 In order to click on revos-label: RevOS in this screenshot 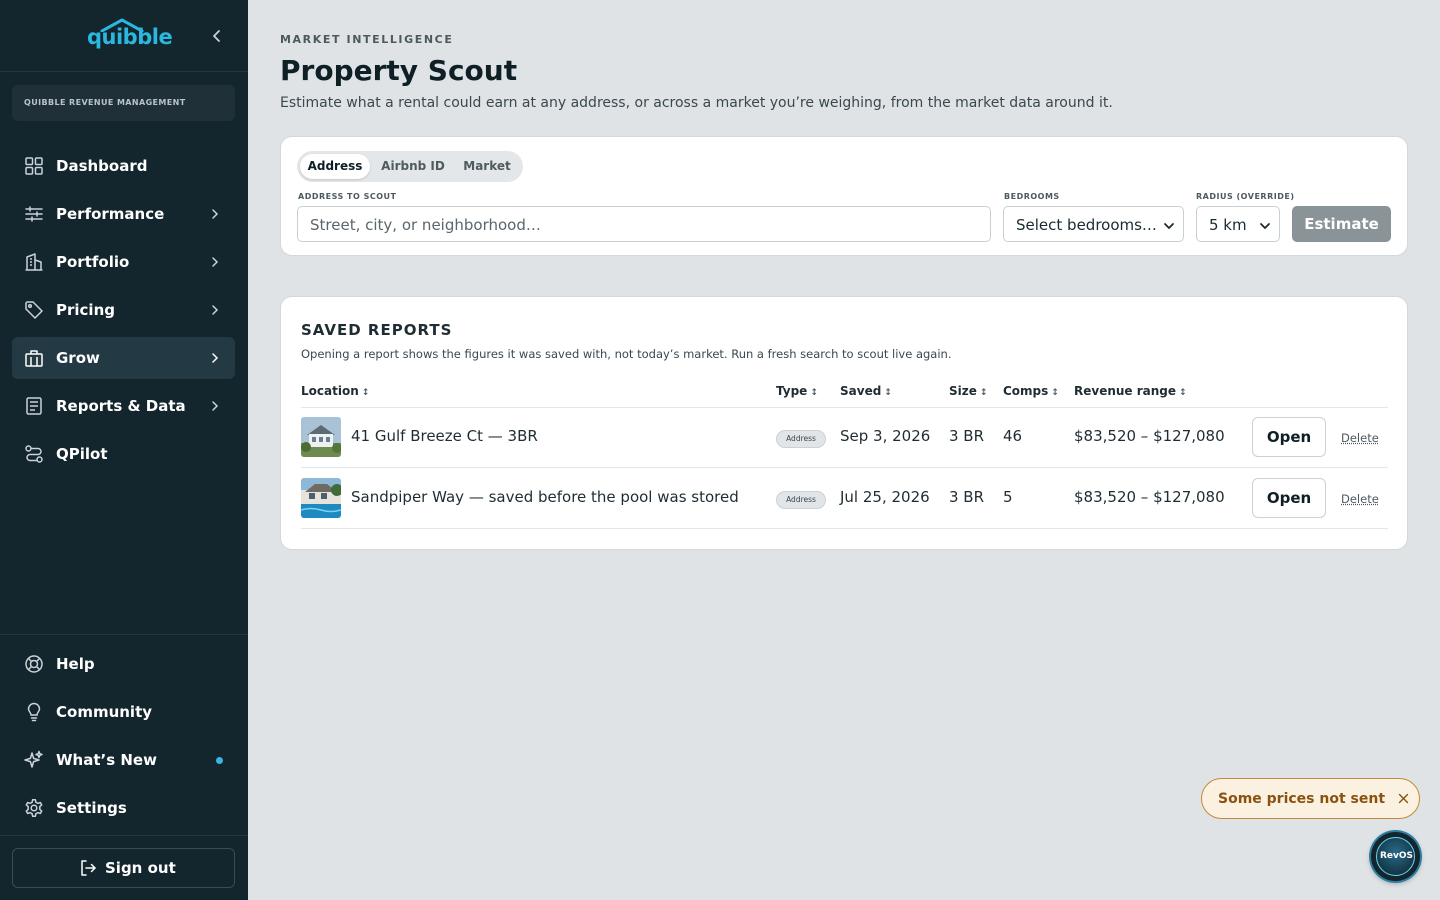, I will do `click(1396, 856)`.